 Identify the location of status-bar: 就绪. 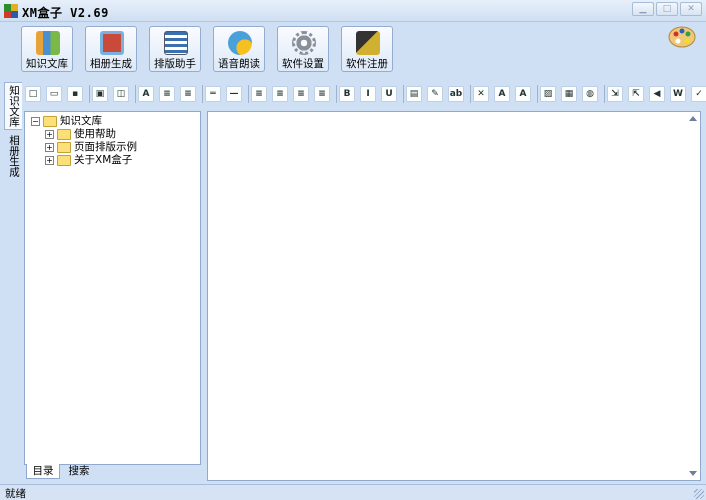
(353, 492).